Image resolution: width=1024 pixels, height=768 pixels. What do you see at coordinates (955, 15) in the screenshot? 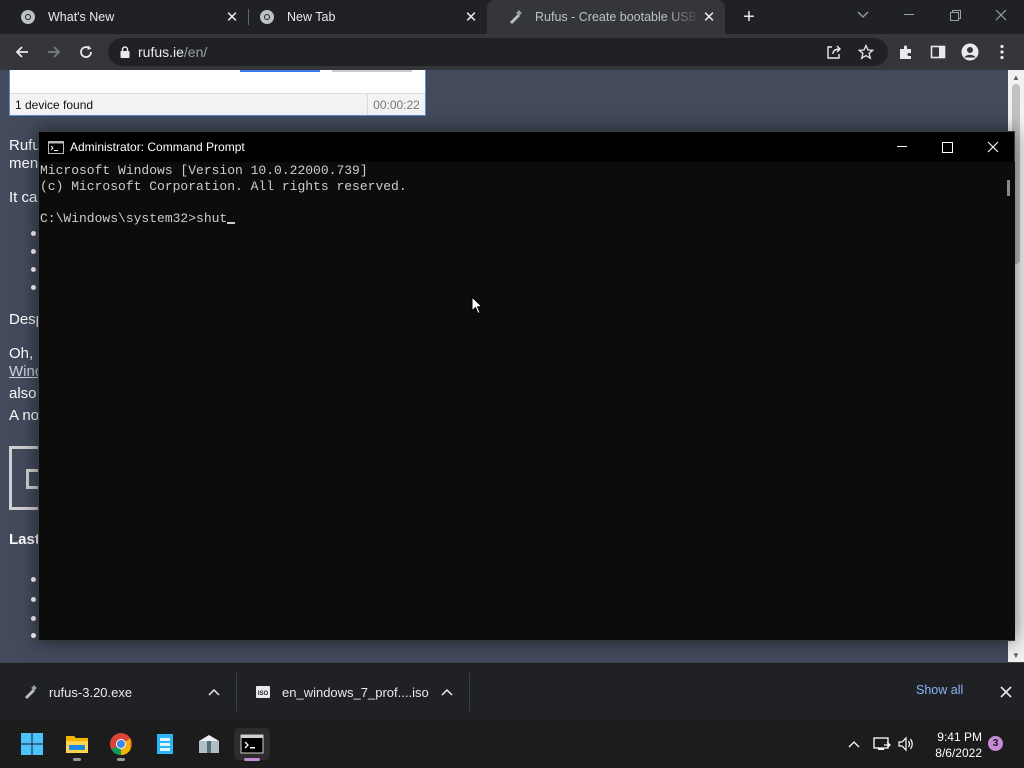
I see `restore-icon` at bounding box center [955, 15].